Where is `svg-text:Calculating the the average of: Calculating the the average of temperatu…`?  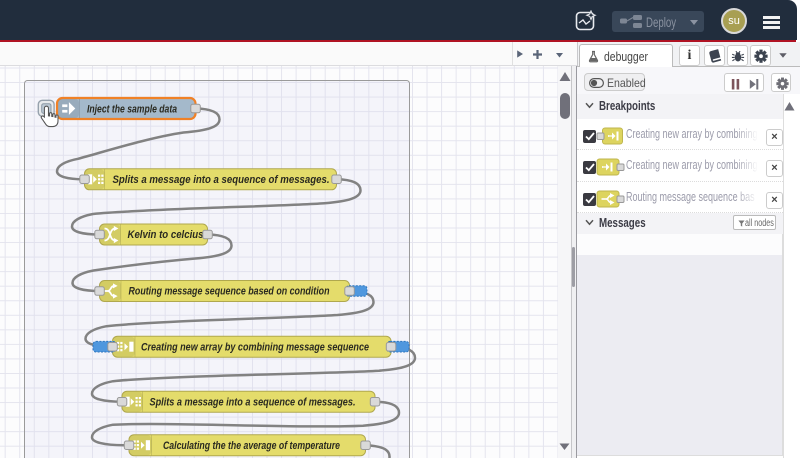 svg-text:Calculating the the average of: Calculating the the average of temperatu… is located at coordinates (251, 446).